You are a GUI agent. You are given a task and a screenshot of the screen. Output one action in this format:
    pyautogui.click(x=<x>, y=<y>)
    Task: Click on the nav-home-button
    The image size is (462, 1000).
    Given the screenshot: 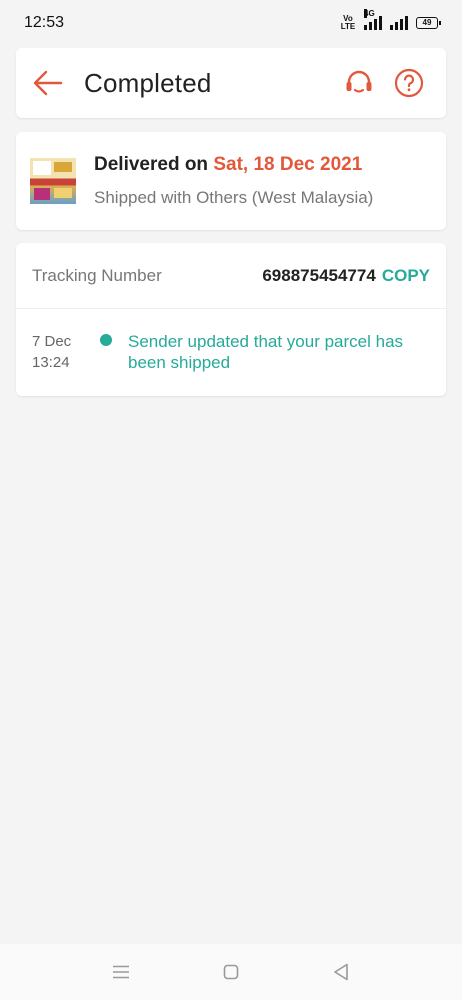 What is the action you would take?
    pyautogui.click(x=231, y=972)
    